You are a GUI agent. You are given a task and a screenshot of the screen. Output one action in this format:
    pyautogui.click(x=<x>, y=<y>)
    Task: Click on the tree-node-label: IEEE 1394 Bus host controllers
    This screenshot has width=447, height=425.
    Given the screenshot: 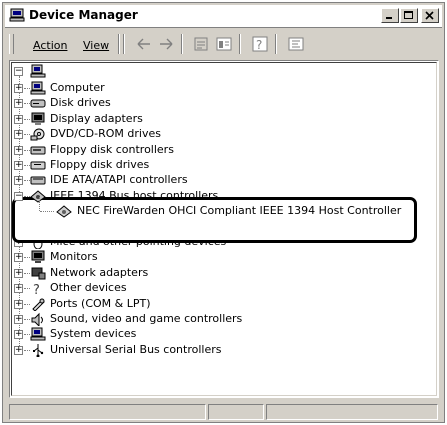 What is the action you would take?
    pyautogui.click(x=134, y=195)
    